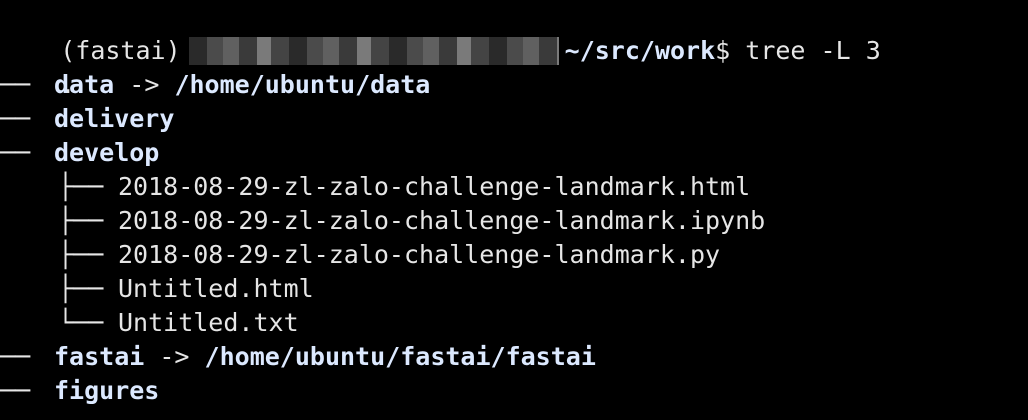 The width and height of the screenshot is (1028, 420). What do you see at coordinates (440, 32) in the screenshot?
I see `prompt-line: (fastai) ~/src/work$ tree -L 3` at bounding box center [440, 32].